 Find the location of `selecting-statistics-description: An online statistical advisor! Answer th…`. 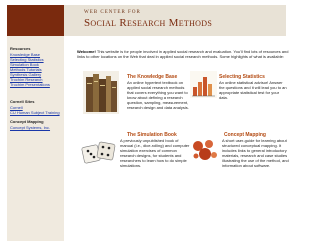

selecting-statistics-description: An online statistical advisor! Answer th… is located at coordinates (253, 90).